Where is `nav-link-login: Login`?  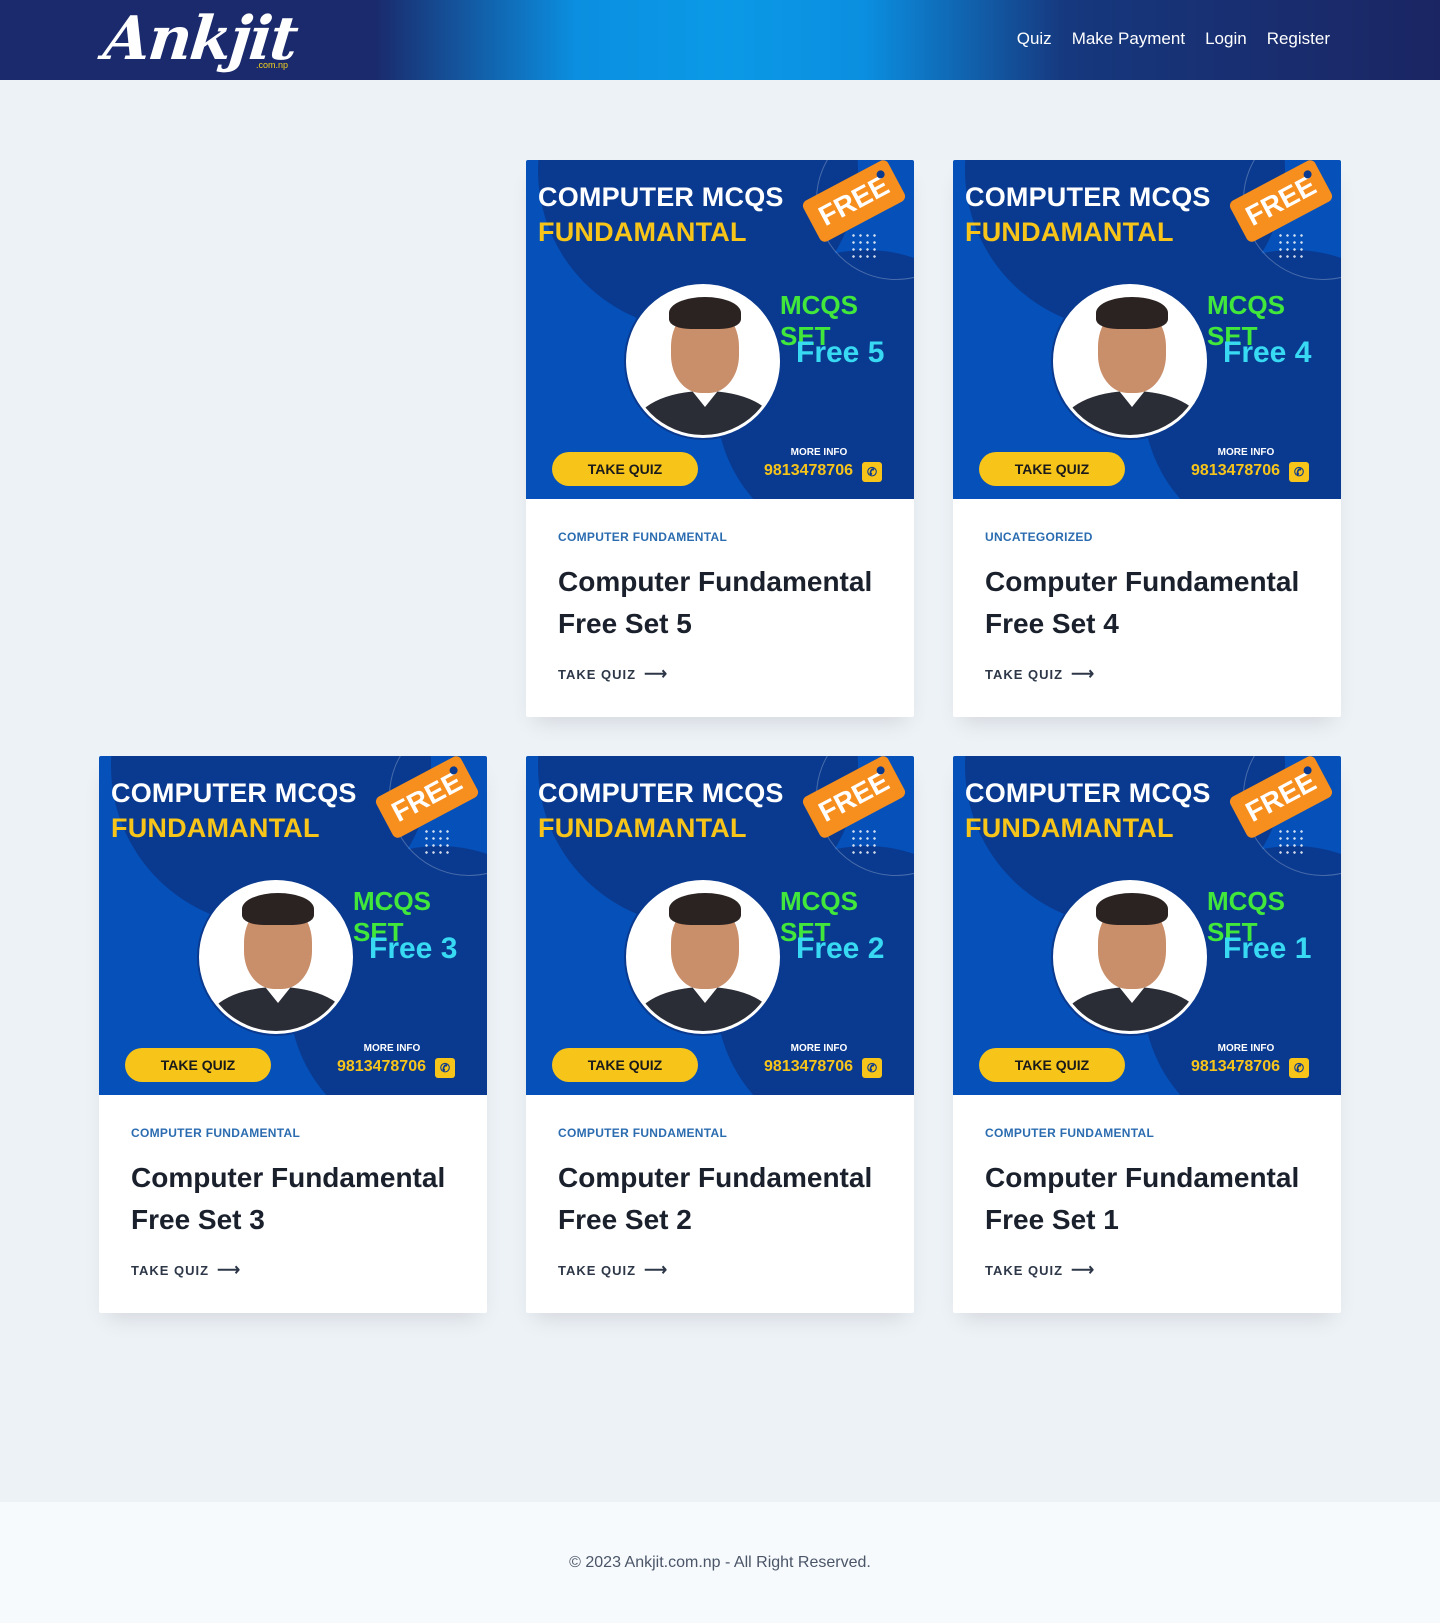 nav-link-login: Login is located at coordinates (1226, 39).